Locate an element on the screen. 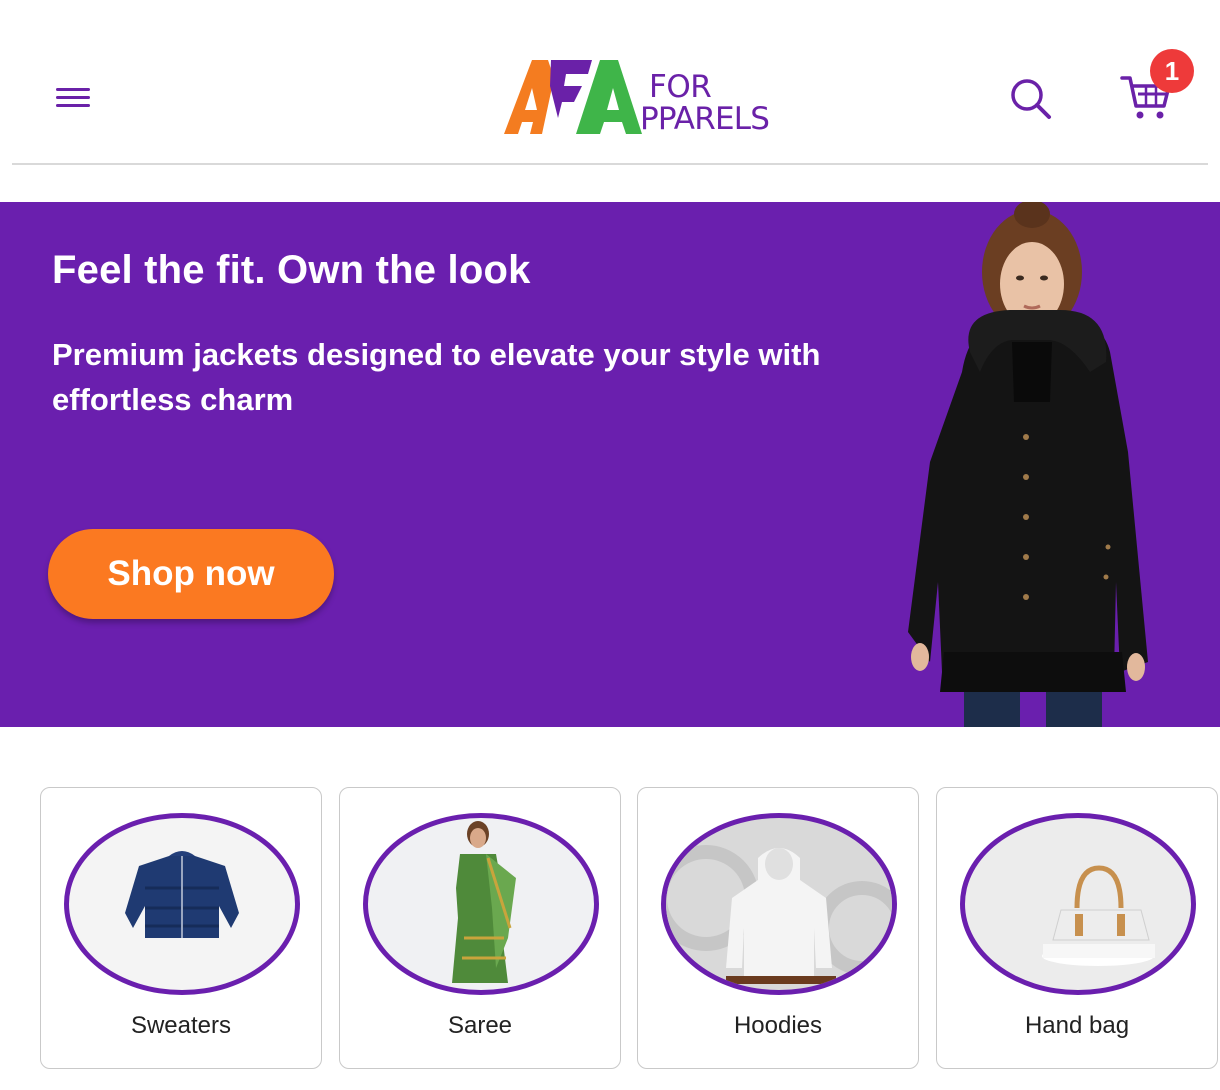 This screenshot has width=1220, height=1090. hero-model-image is located at coordinates (1028, 464).